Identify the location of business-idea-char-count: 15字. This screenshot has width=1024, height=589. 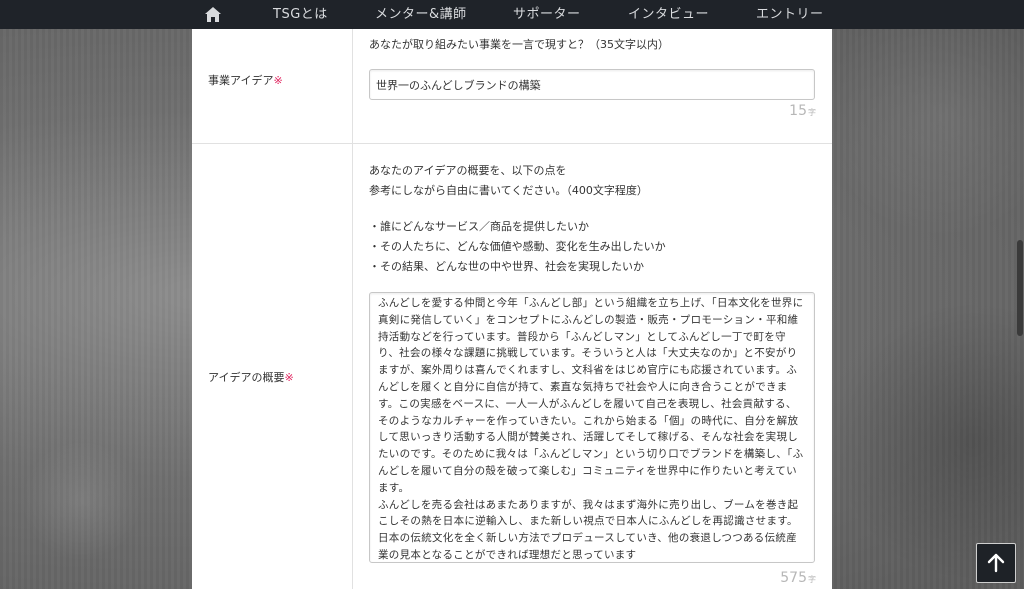
(802, 111).